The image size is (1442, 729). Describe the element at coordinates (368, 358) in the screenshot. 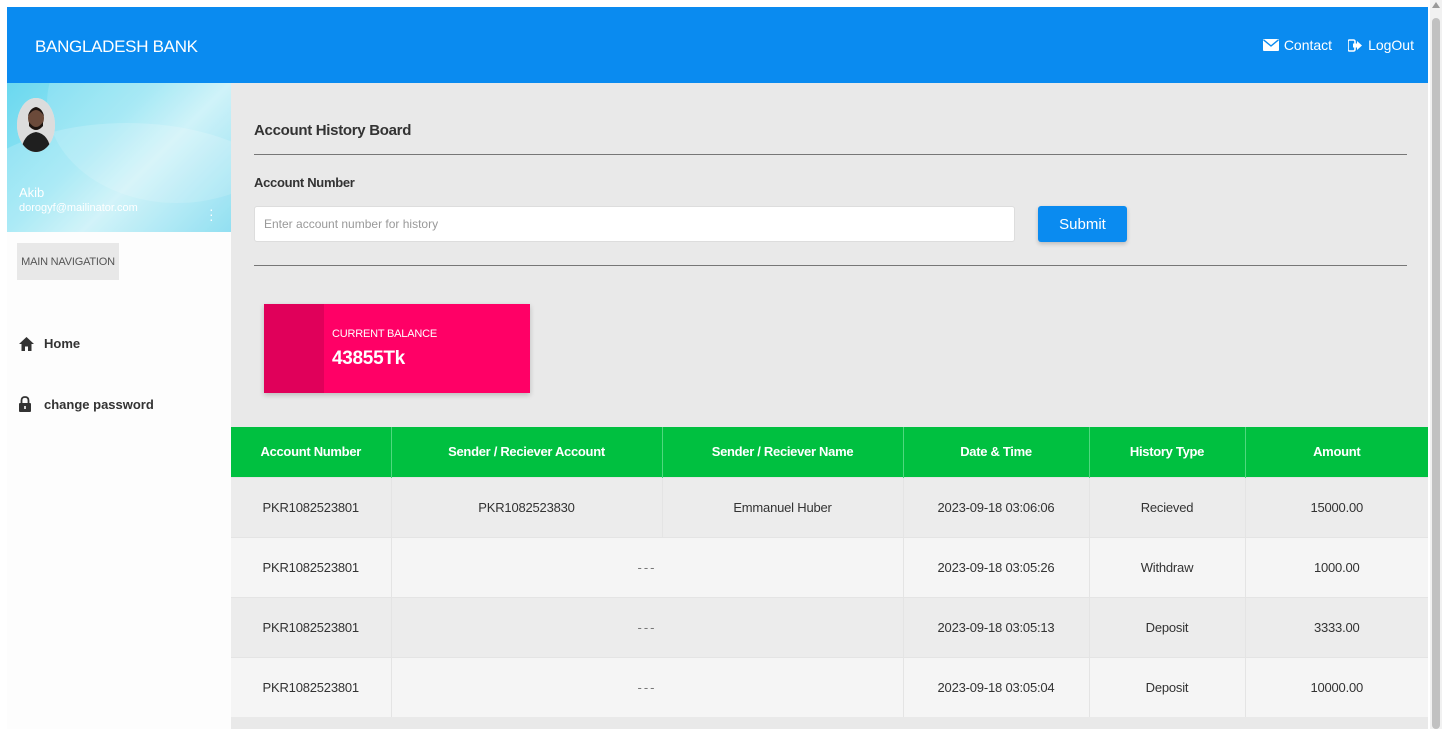

I see `balance-value: 43855Tk` at that location.